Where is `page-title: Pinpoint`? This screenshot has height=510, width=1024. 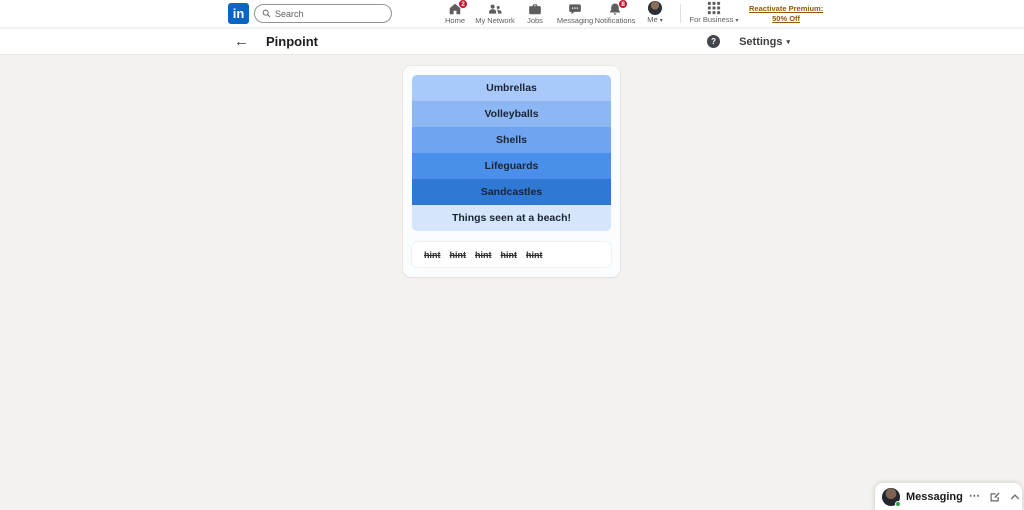 page-title: Pinpoint is located at coordinates (292, 41).